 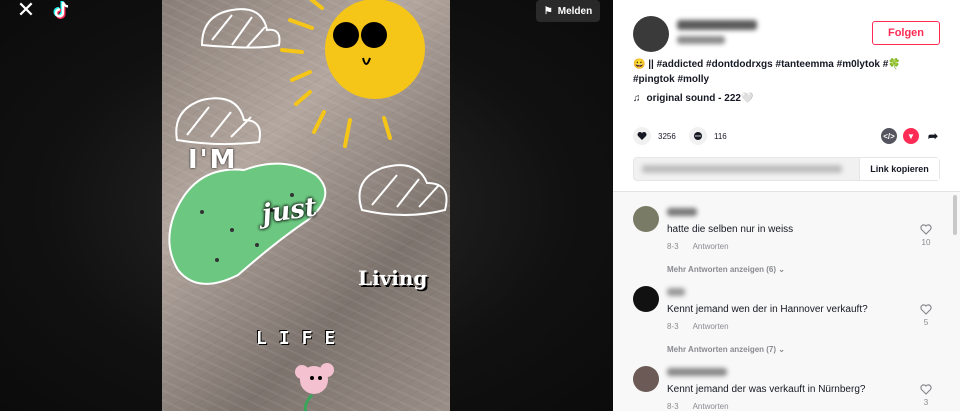 What do you see at coordinates (730, 229) in the screenshot?
I see `comment-text: hatte die selben nur in weiss` at bounding box center [730, 229].